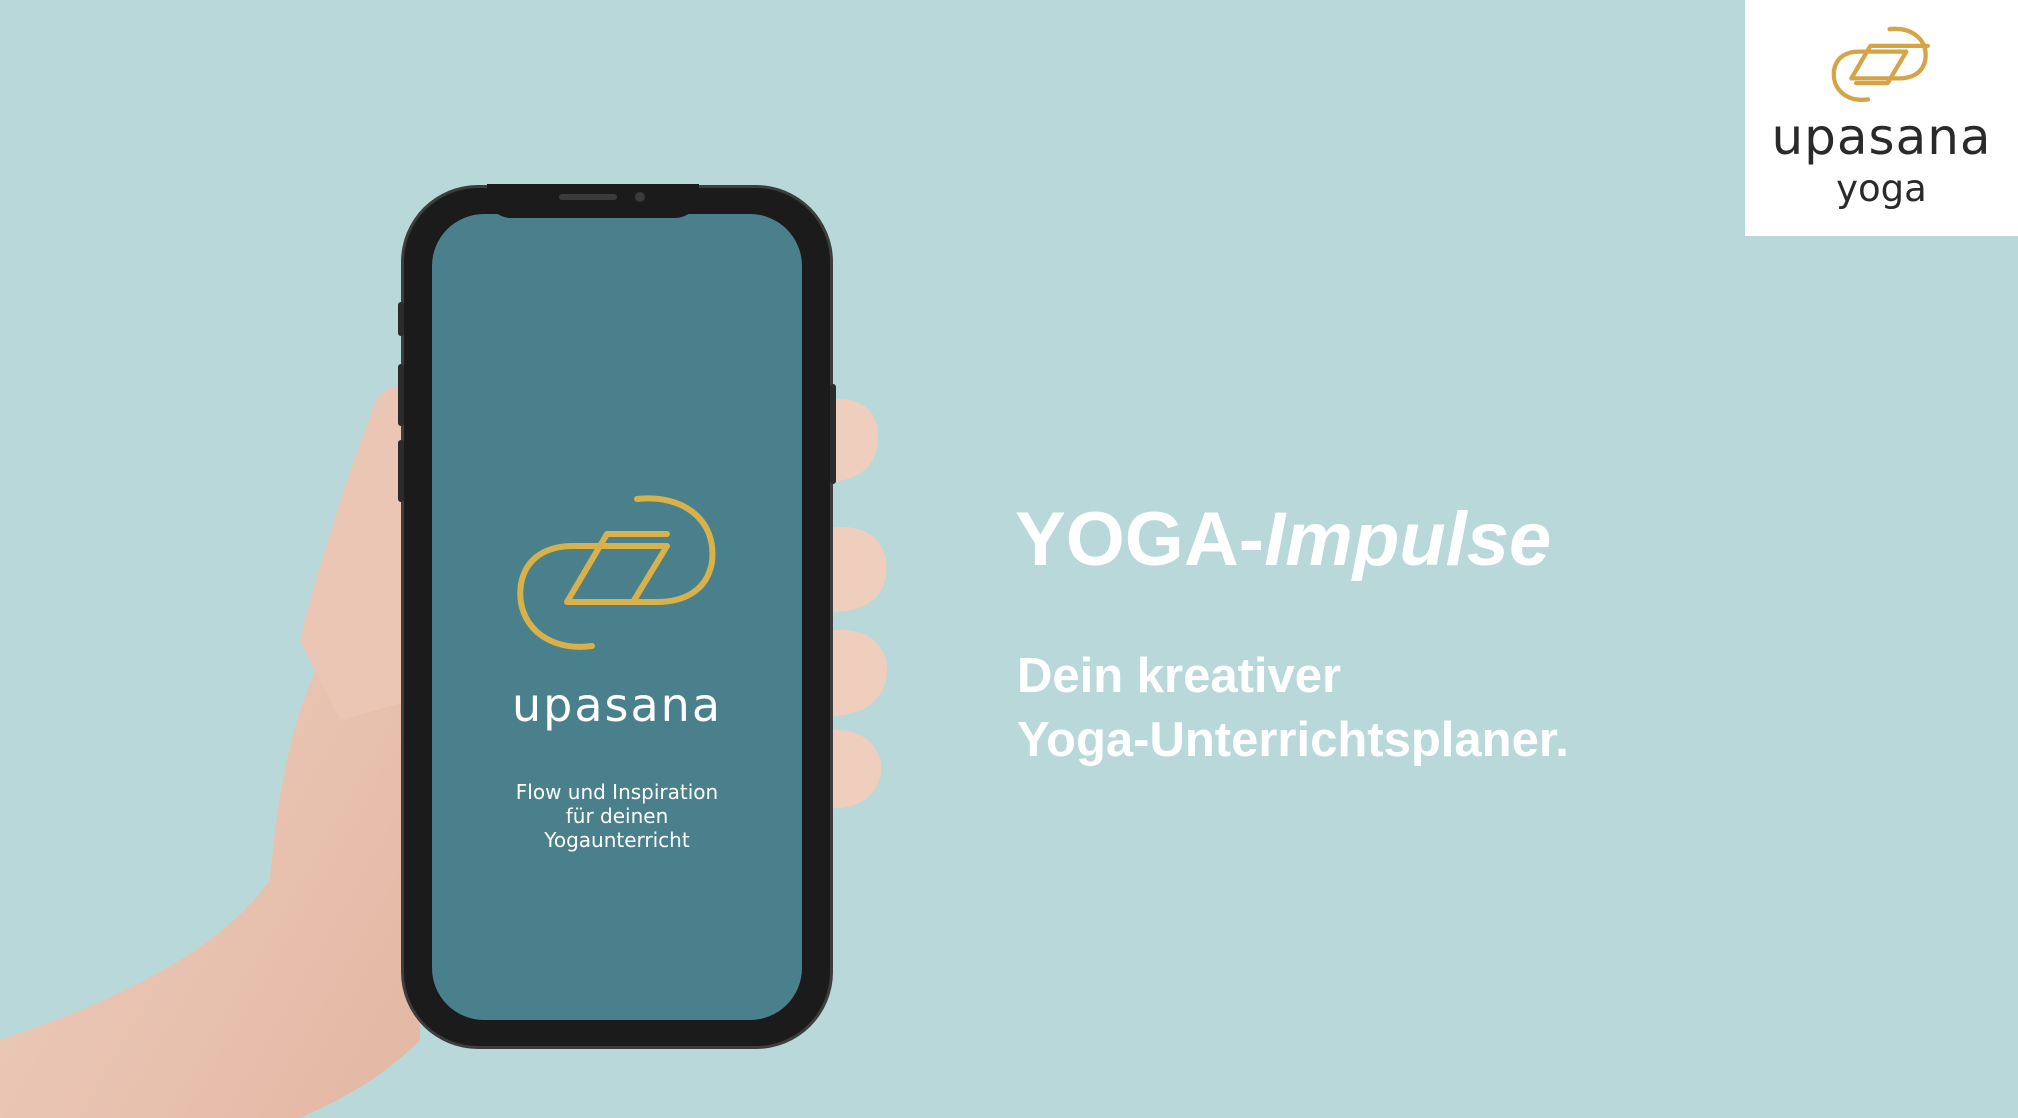 Image resolution: width=2018 pixels, height=1118 pixels. What do you see at coordinates (617, 840) in the screenshot?
I see `tagline-line: Yogaunterricht` at bounding box center [617, 840].